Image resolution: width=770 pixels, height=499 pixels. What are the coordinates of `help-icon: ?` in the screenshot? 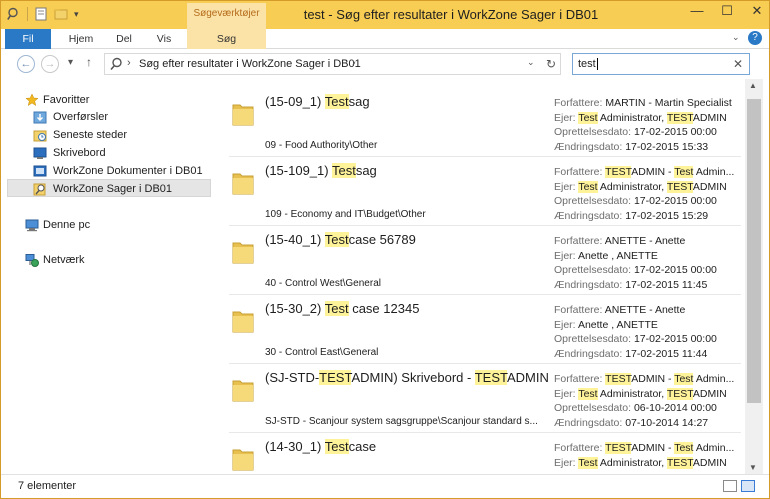 It's located at (755, 38).